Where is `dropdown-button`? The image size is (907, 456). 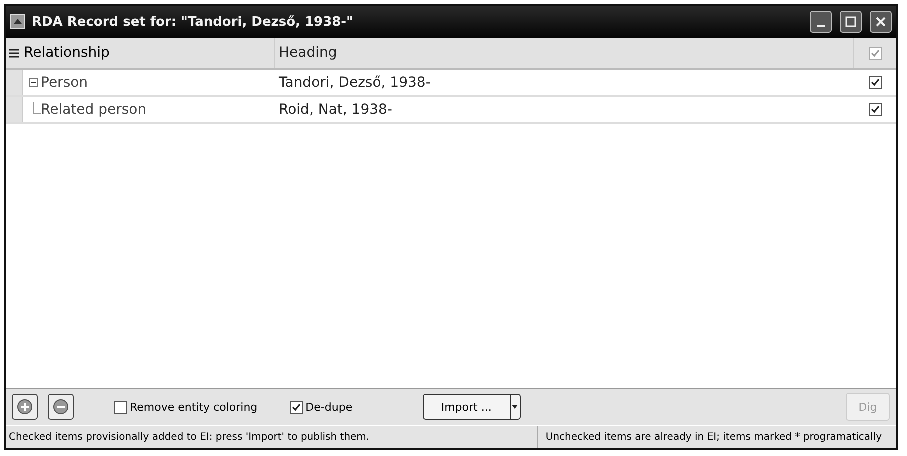 dropdown-button is located at coordinates (515, 407).